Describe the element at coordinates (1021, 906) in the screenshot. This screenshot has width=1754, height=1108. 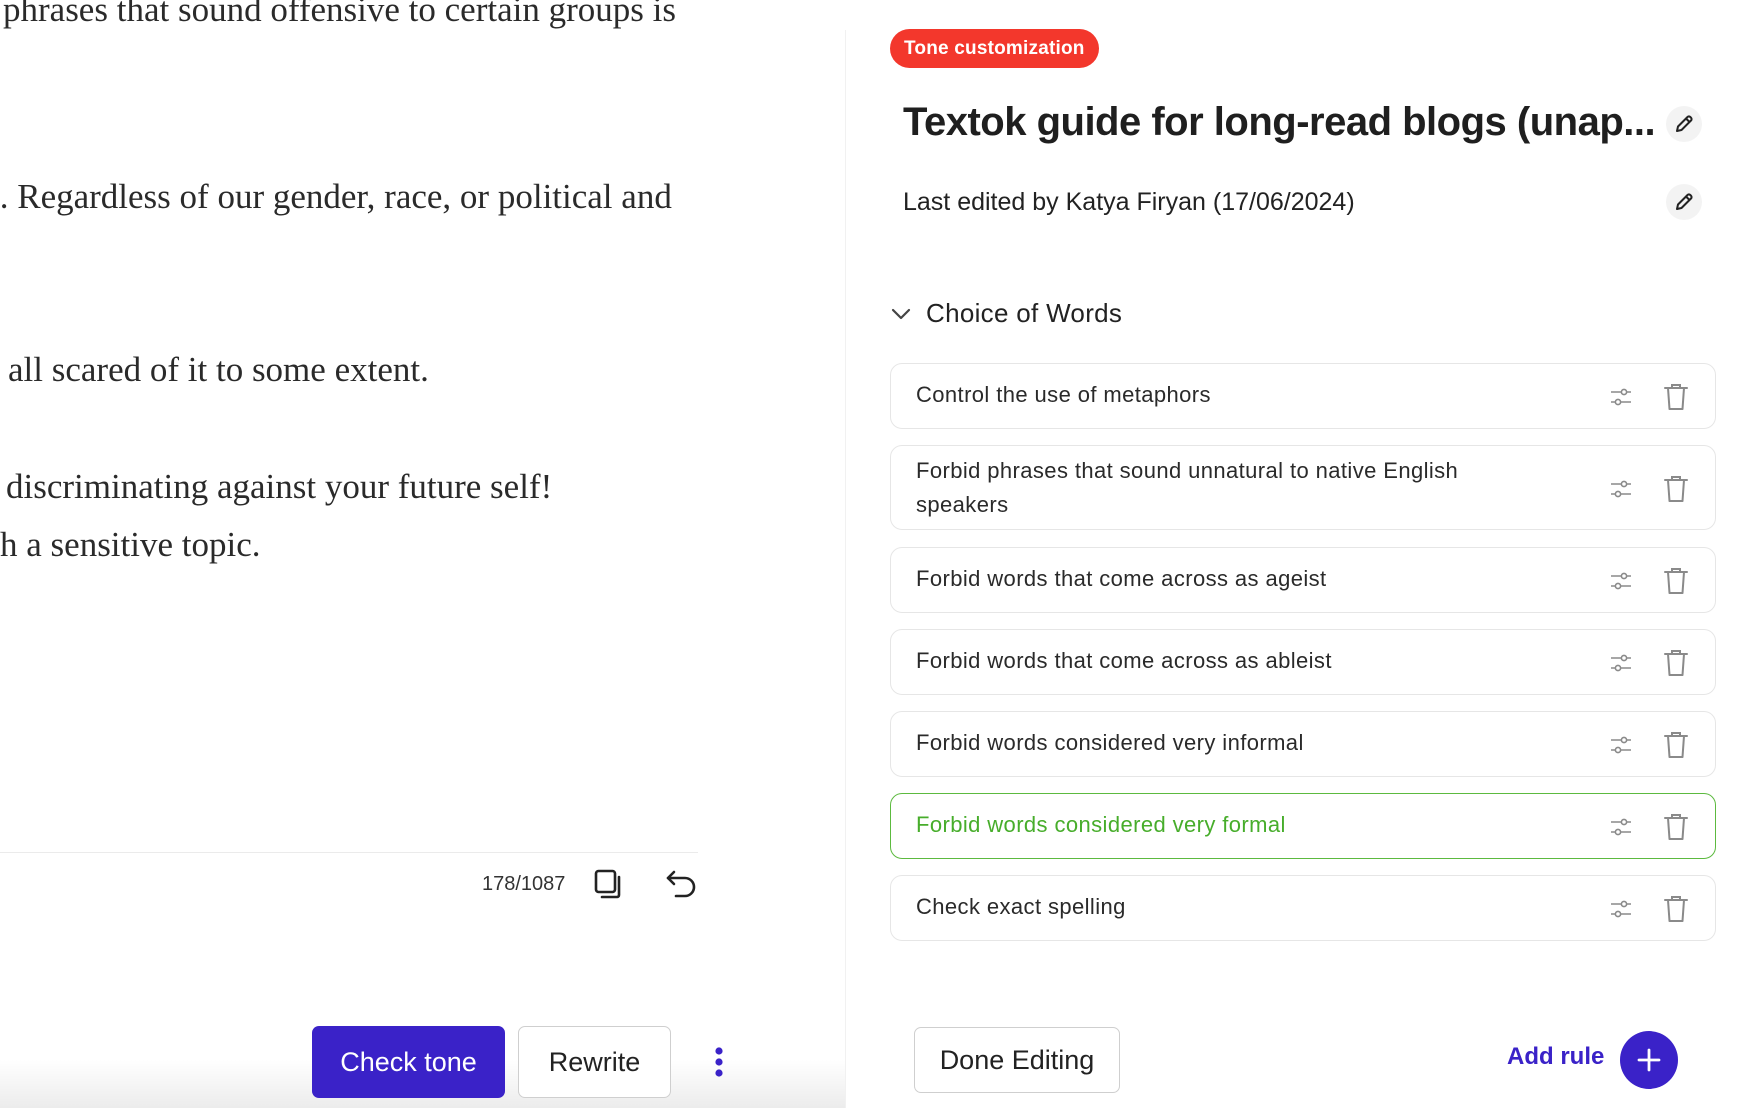
I see `rule-label: Check exact spelling` at that location.